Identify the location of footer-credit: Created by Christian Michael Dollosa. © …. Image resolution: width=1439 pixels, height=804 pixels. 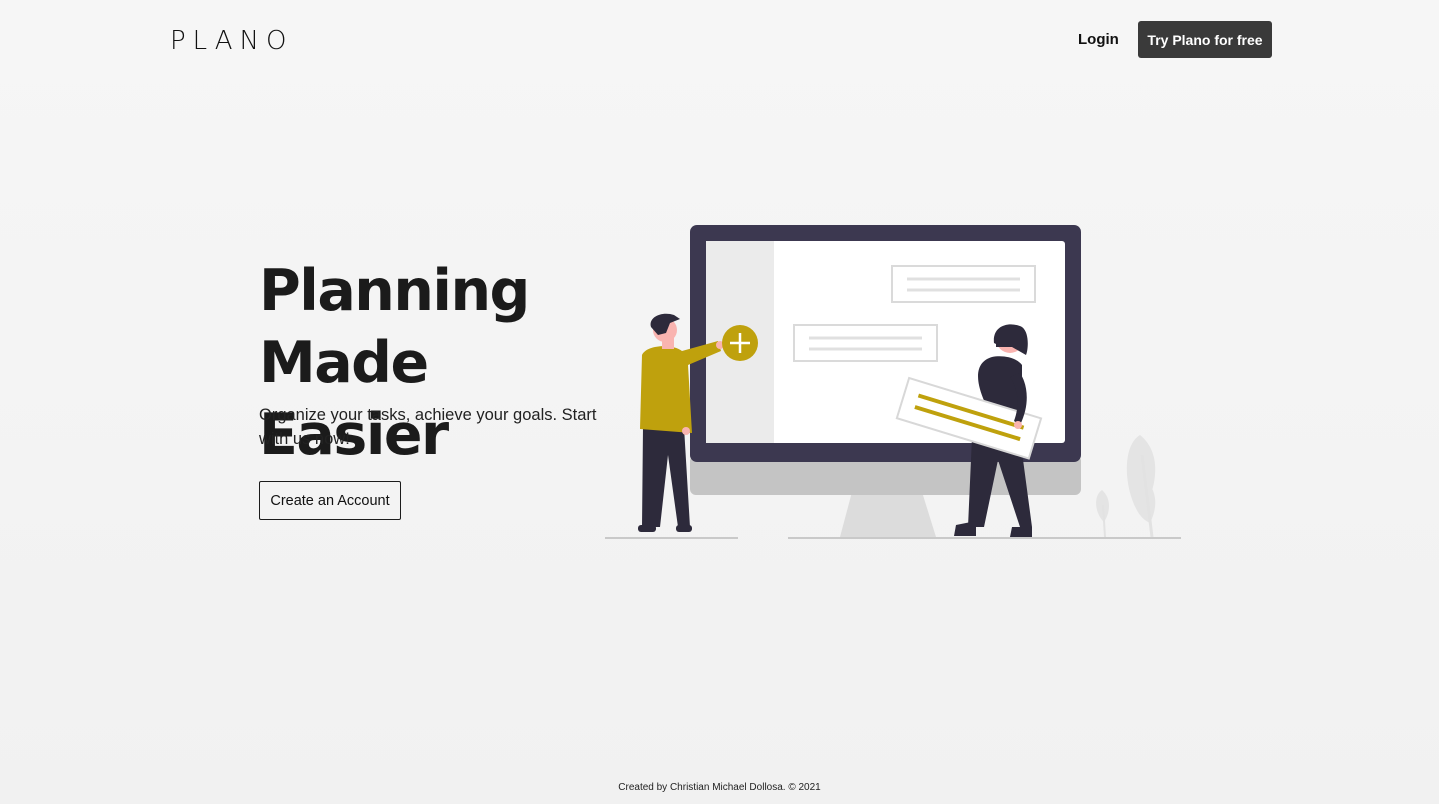
(719, 787).